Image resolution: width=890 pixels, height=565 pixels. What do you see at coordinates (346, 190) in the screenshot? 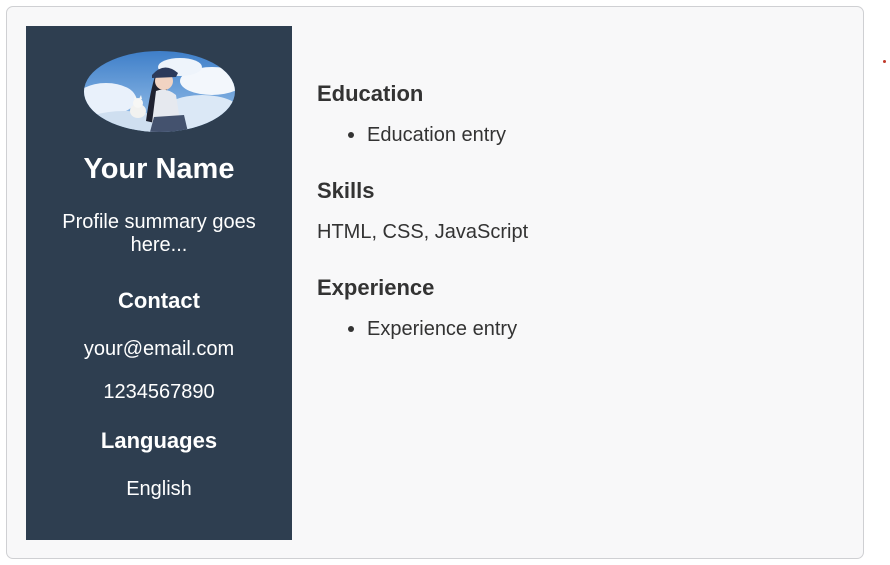
I see `skills-heading: Skills` at bounding box center [346, 190].